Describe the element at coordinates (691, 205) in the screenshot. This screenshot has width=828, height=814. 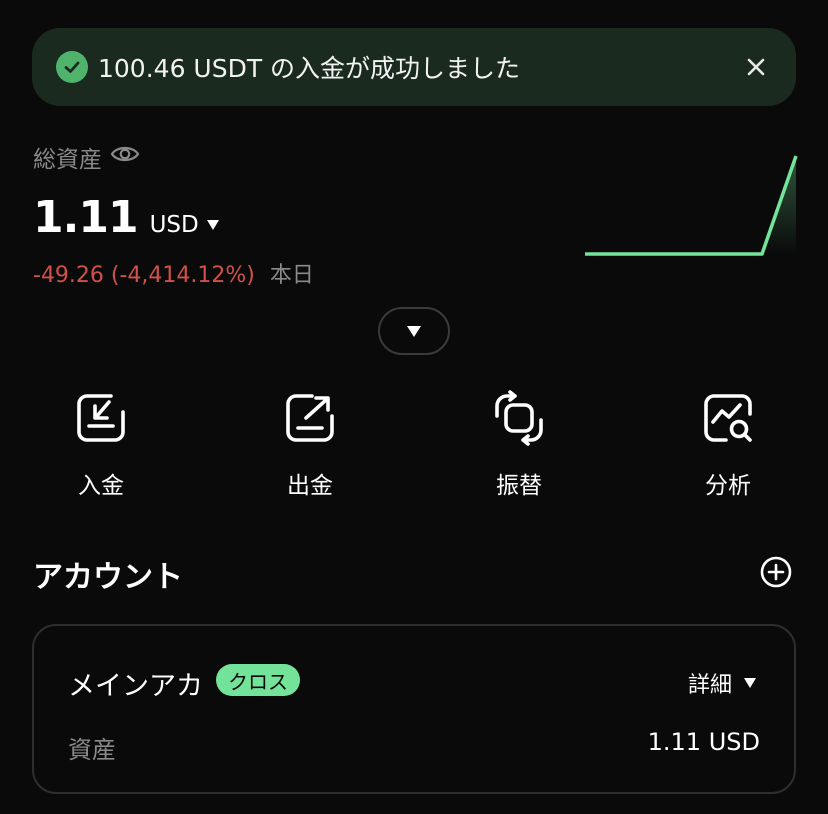
I see `balance-sparkline` at that location.